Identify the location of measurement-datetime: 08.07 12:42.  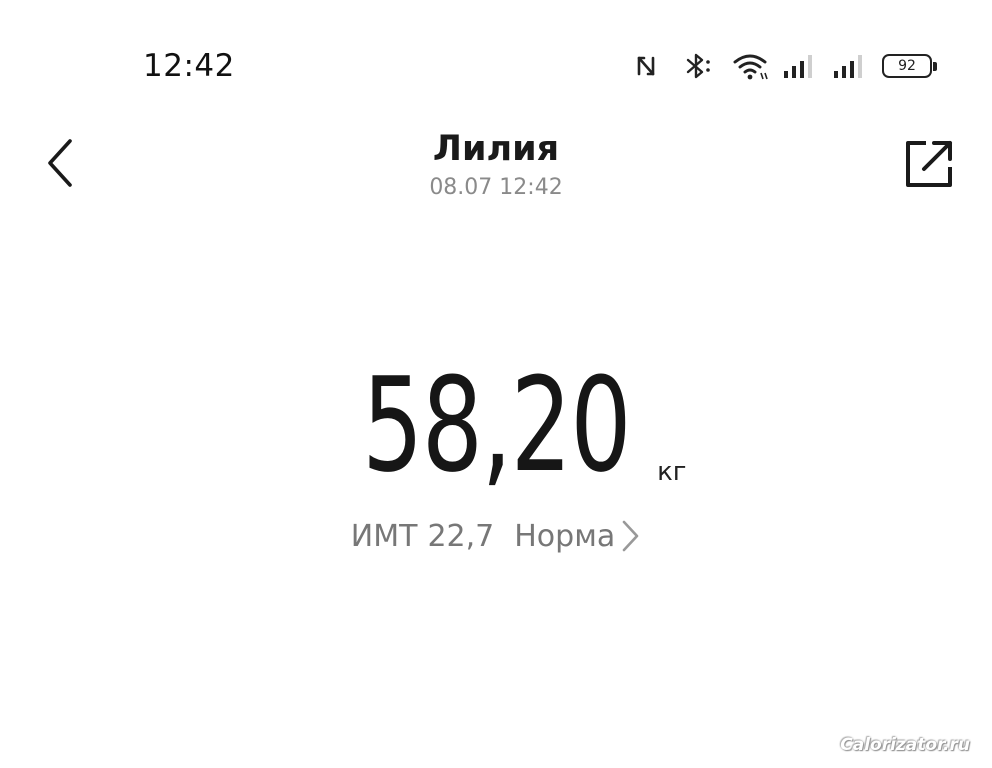
(496, 187).